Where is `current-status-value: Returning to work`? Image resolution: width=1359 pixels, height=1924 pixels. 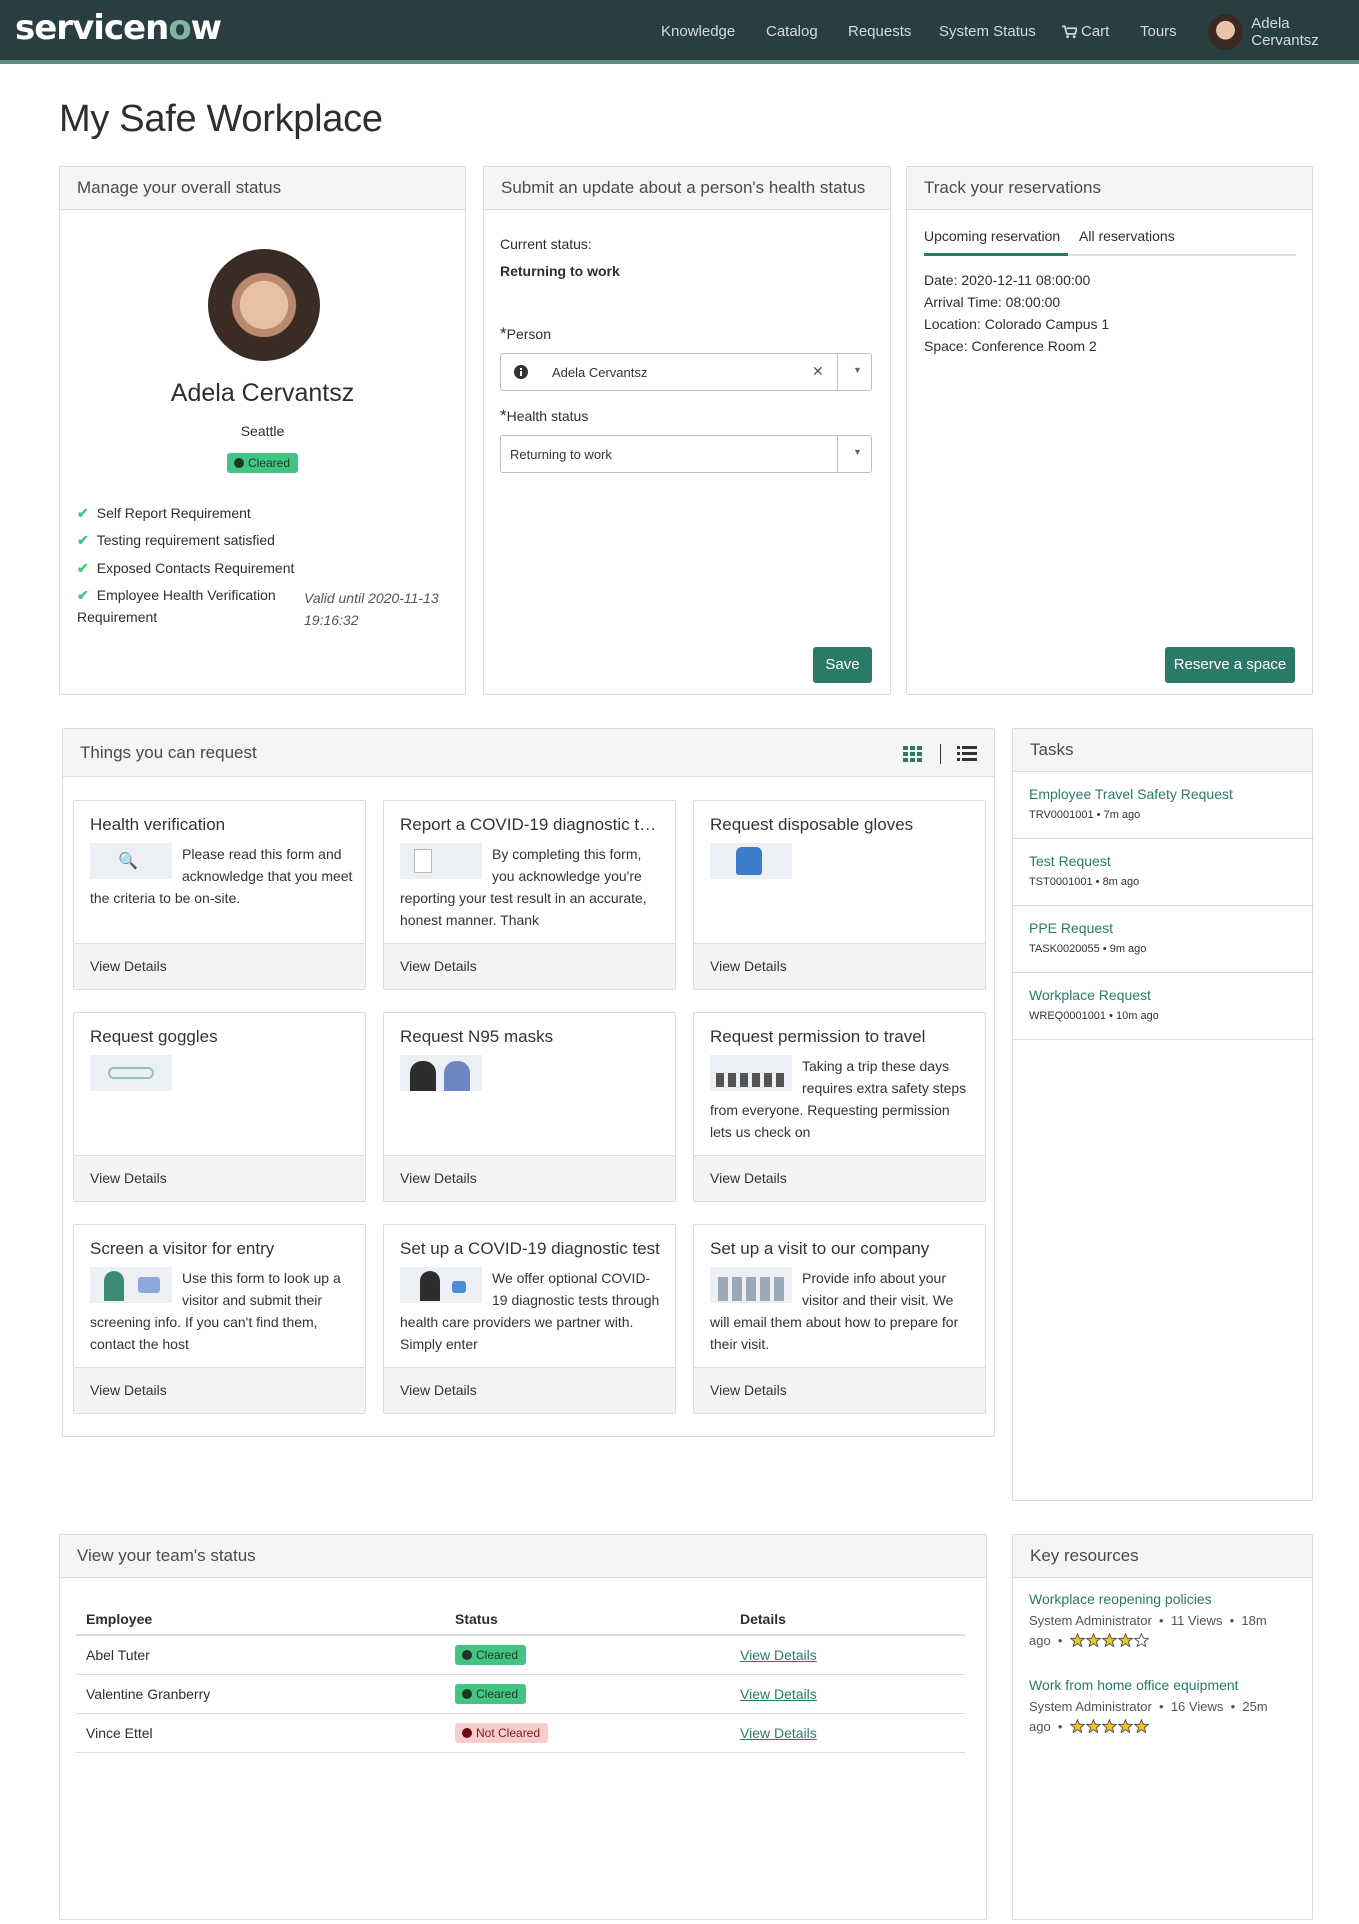 current-status-value: Returning to work is located at coordinates (560, 271).